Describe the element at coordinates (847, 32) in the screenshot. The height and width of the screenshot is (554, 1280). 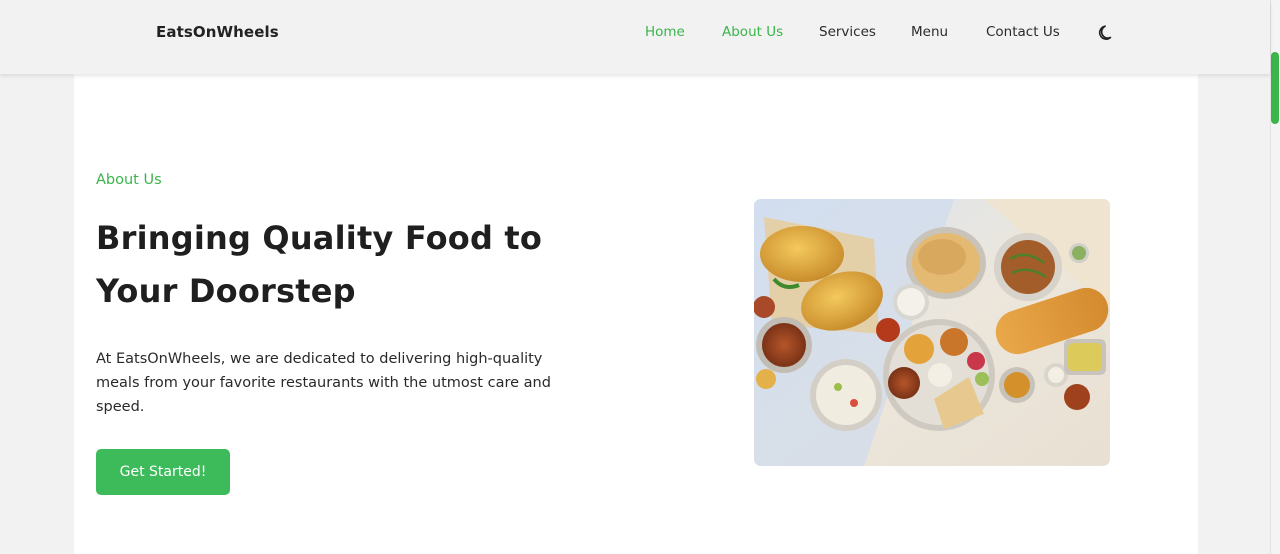
I see `nav-item-services: Services` at that location.